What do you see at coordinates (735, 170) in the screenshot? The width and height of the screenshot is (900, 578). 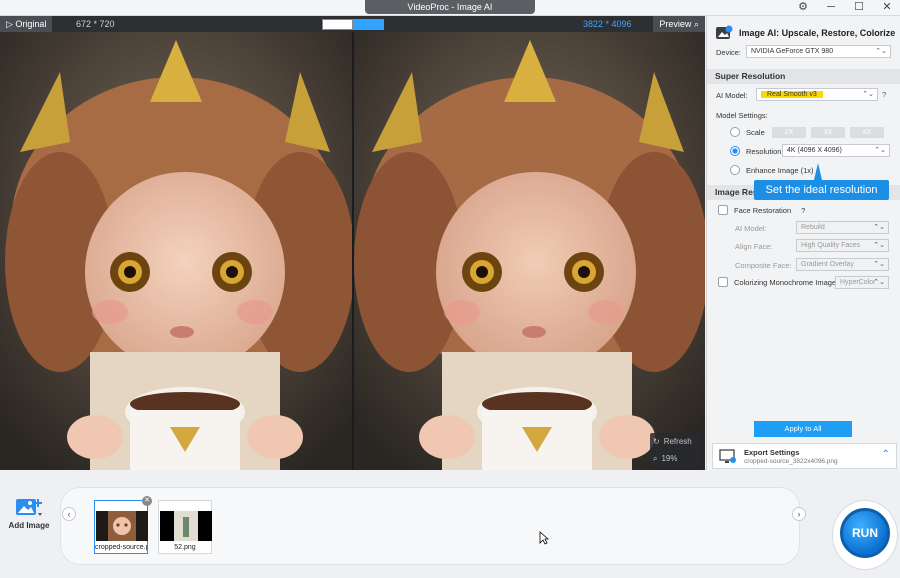 I see `enhance-radio` at bounding box center [735, 170].